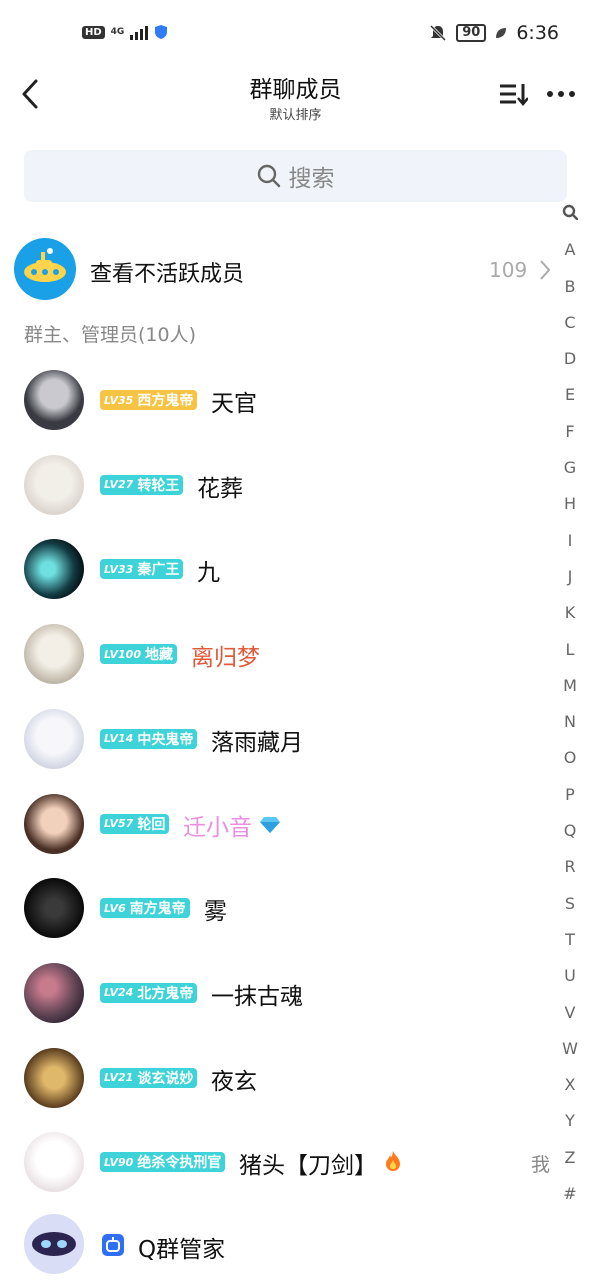 The height and width of the screenshot is (1280, 591). I want to click on member-row: LV14 中央鬼帝 落雨藏月, so click(295, 739).